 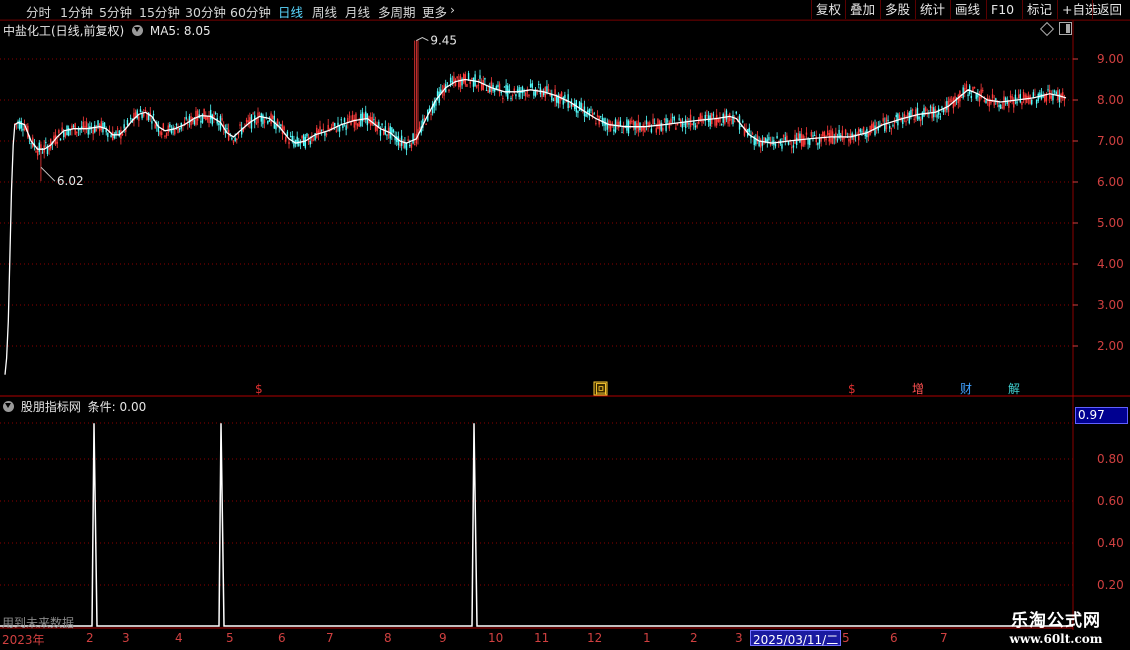 I want to click on date-label-8: 9, so click(x=443, y=638).